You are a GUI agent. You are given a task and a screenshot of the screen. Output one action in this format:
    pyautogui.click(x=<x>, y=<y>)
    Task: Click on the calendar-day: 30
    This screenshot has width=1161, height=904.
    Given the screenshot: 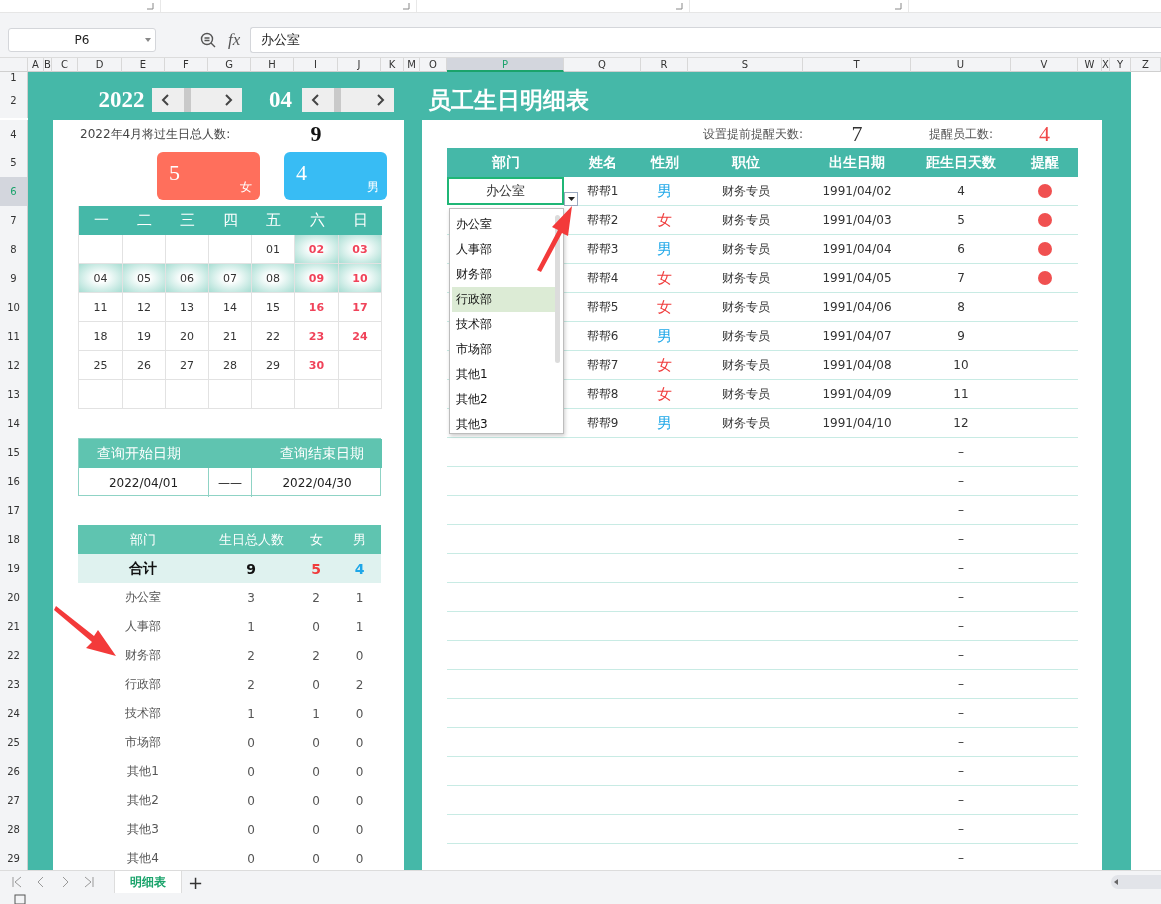 What is the action you would take?
    pyautogui.click(x=317, y=365)
    